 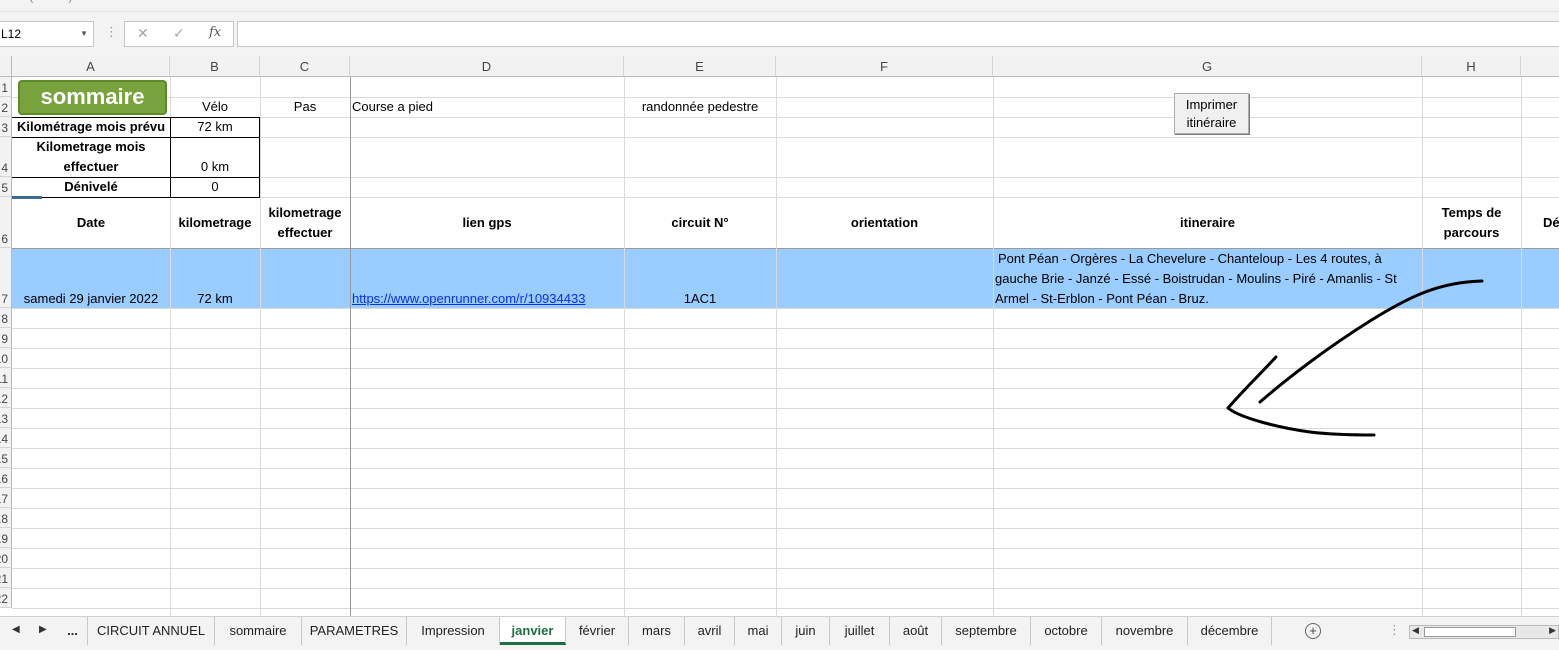 I want to click on tab-mai: mai, so click(x=758, y=631).